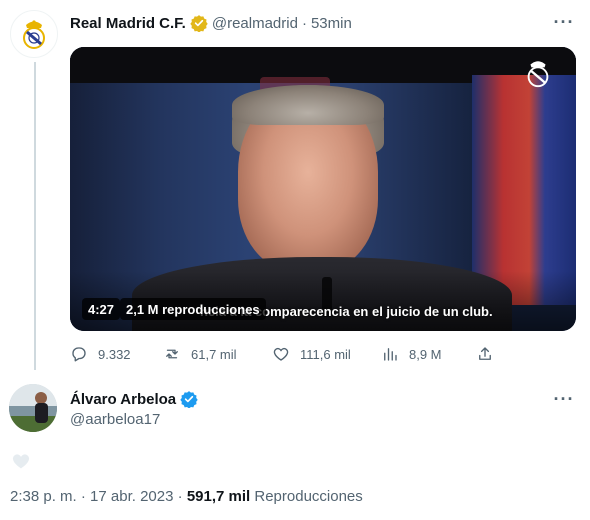 The width and height of the screenshot is (590, 520). What do you see at coordinates (128, 23) in the screenshot?
I see `display-name: Real Madrid C.F.` at bounding box center [128, 23].